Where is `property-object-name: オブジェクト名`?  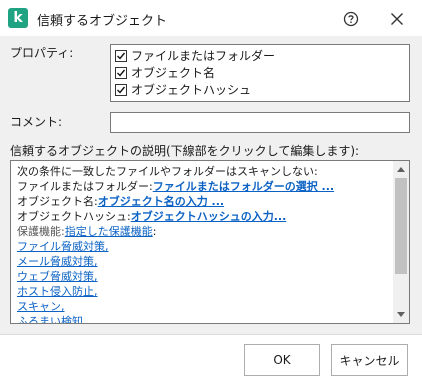
property-object-name: オブジェクト名 is located at coordinates (165, 72).